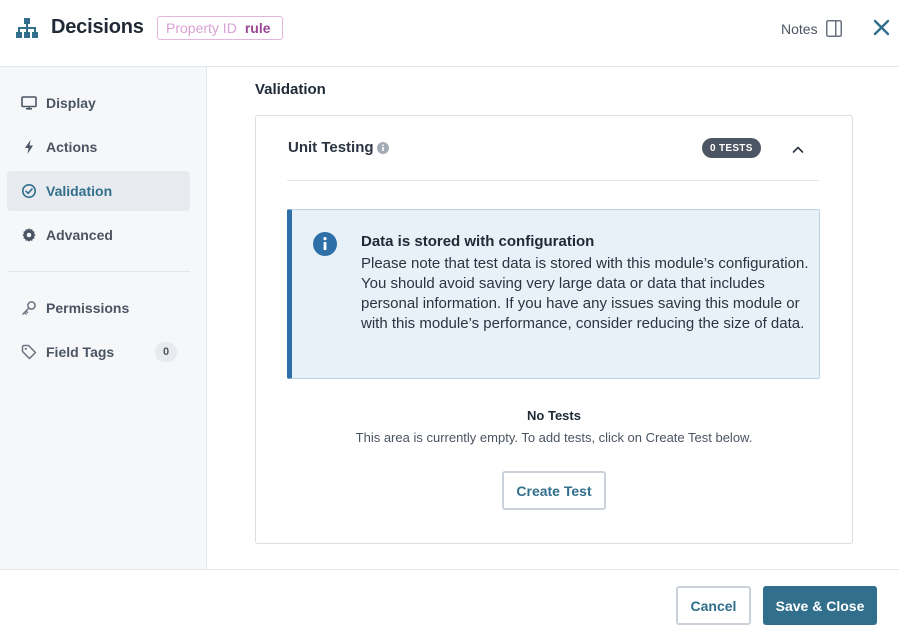 The width and height of the screenshot is (899, 635). I want to click on sidebar-item-label: Advanced, so click(79, 235).